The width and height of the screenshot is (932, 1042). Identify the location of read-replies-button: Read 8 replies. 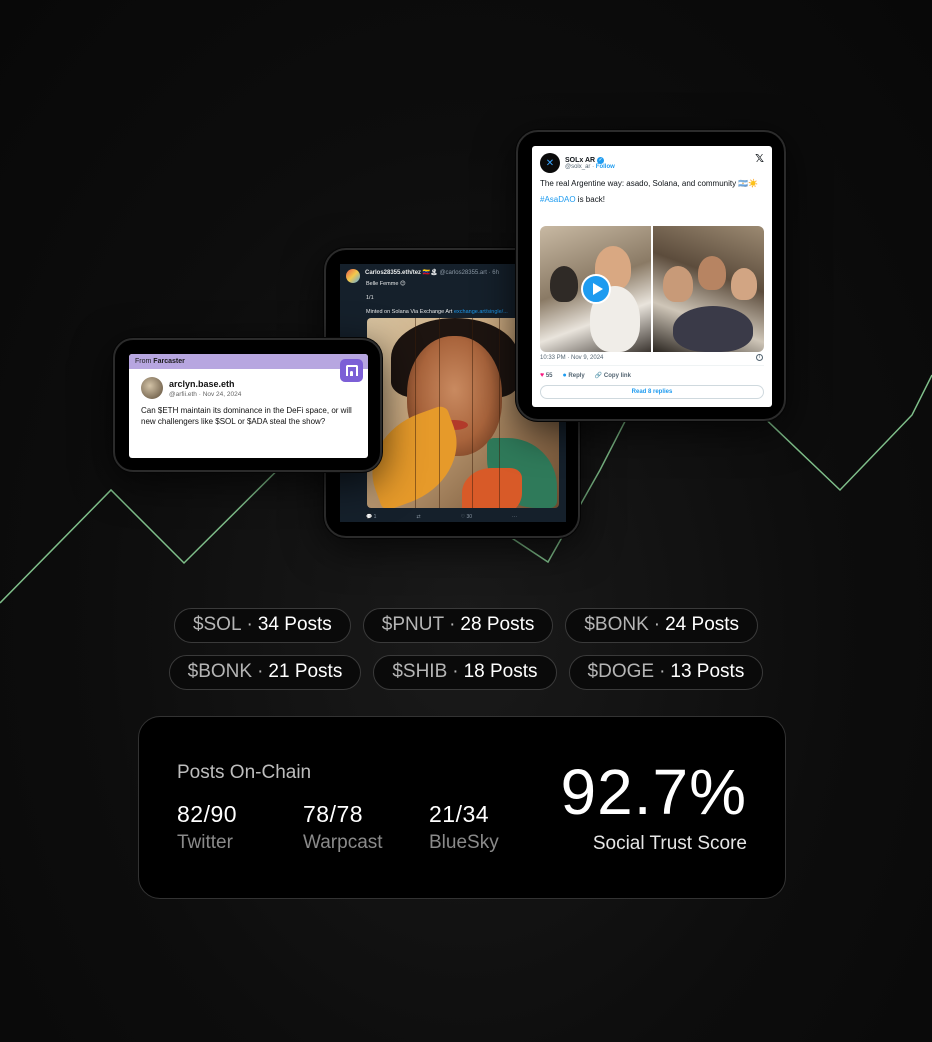
(652, 392).